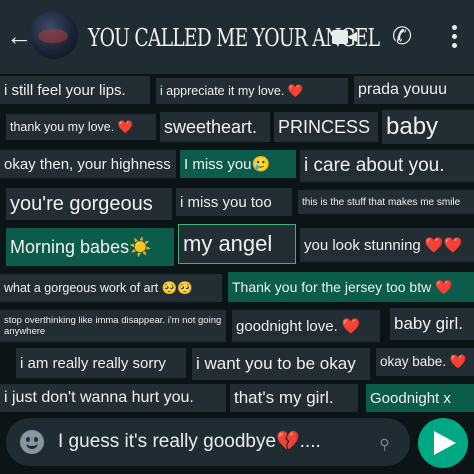 The height and width of the screenshot is (474, 474). I want to click on message-bubble: baby, so click(428, 127).